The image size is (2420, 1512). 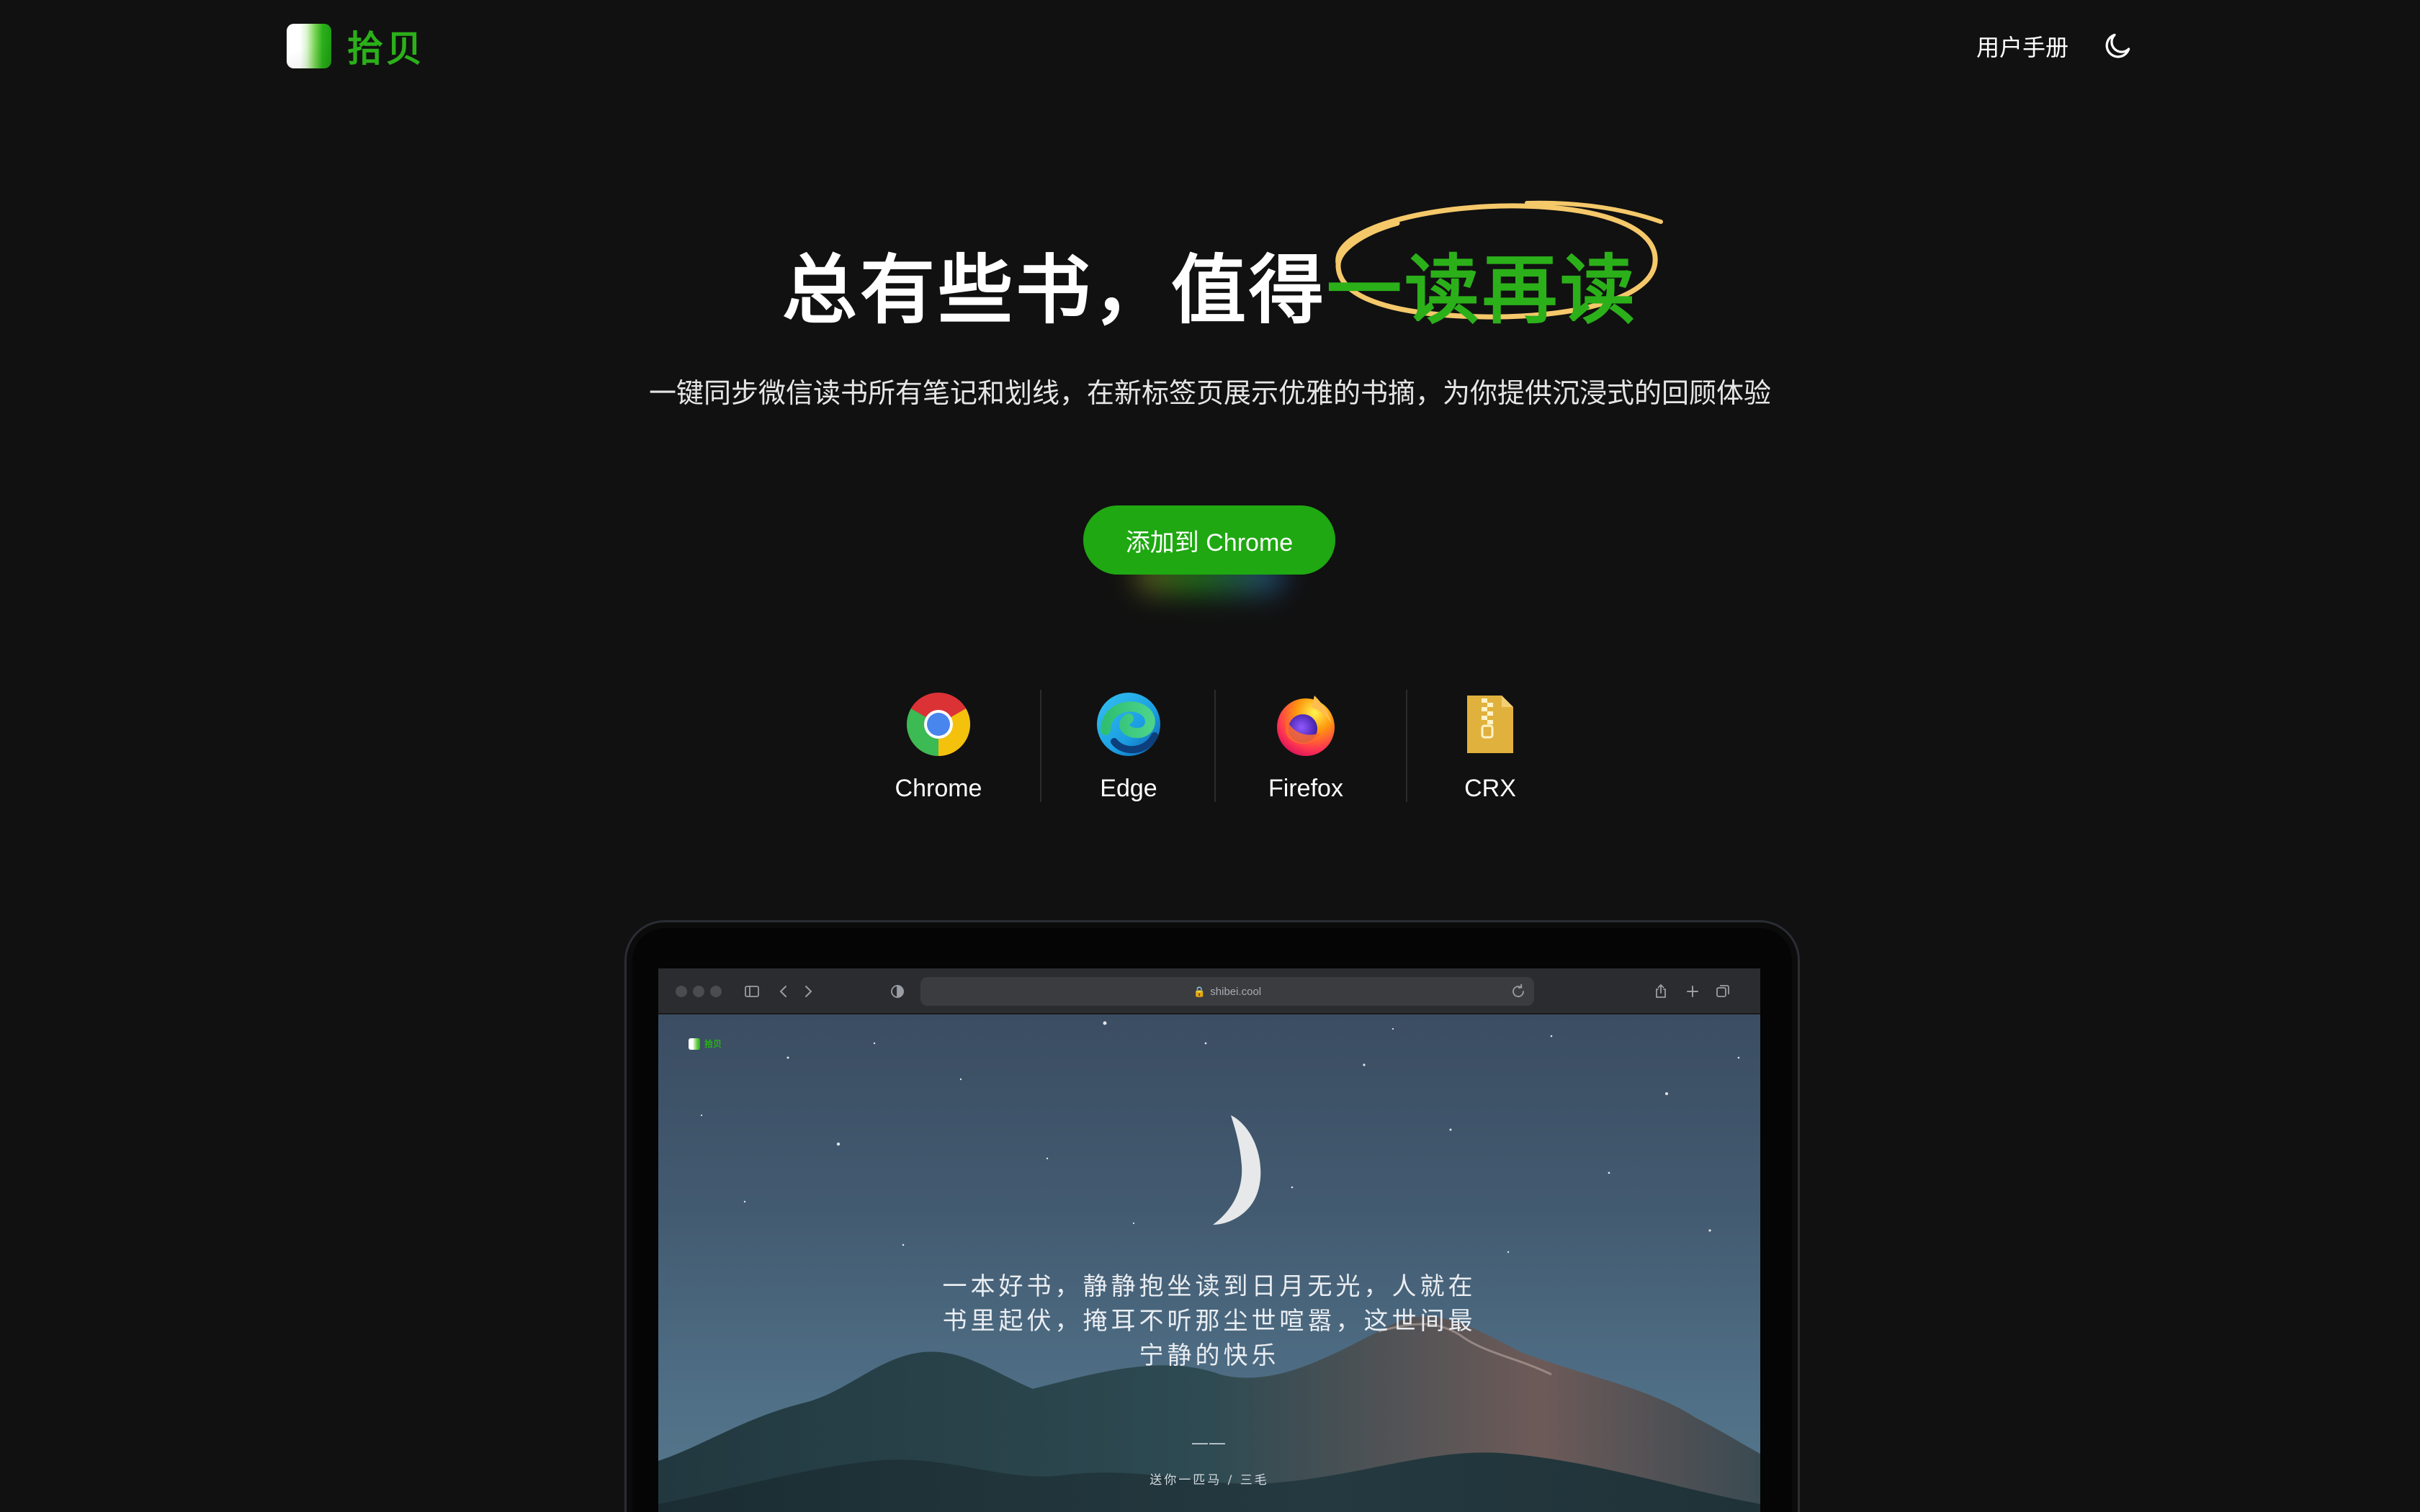 I want to click on quote-line: 书里起伏，掩耳不听那尘世喧嚣，这世间最, so click(x=1209, y=1321).